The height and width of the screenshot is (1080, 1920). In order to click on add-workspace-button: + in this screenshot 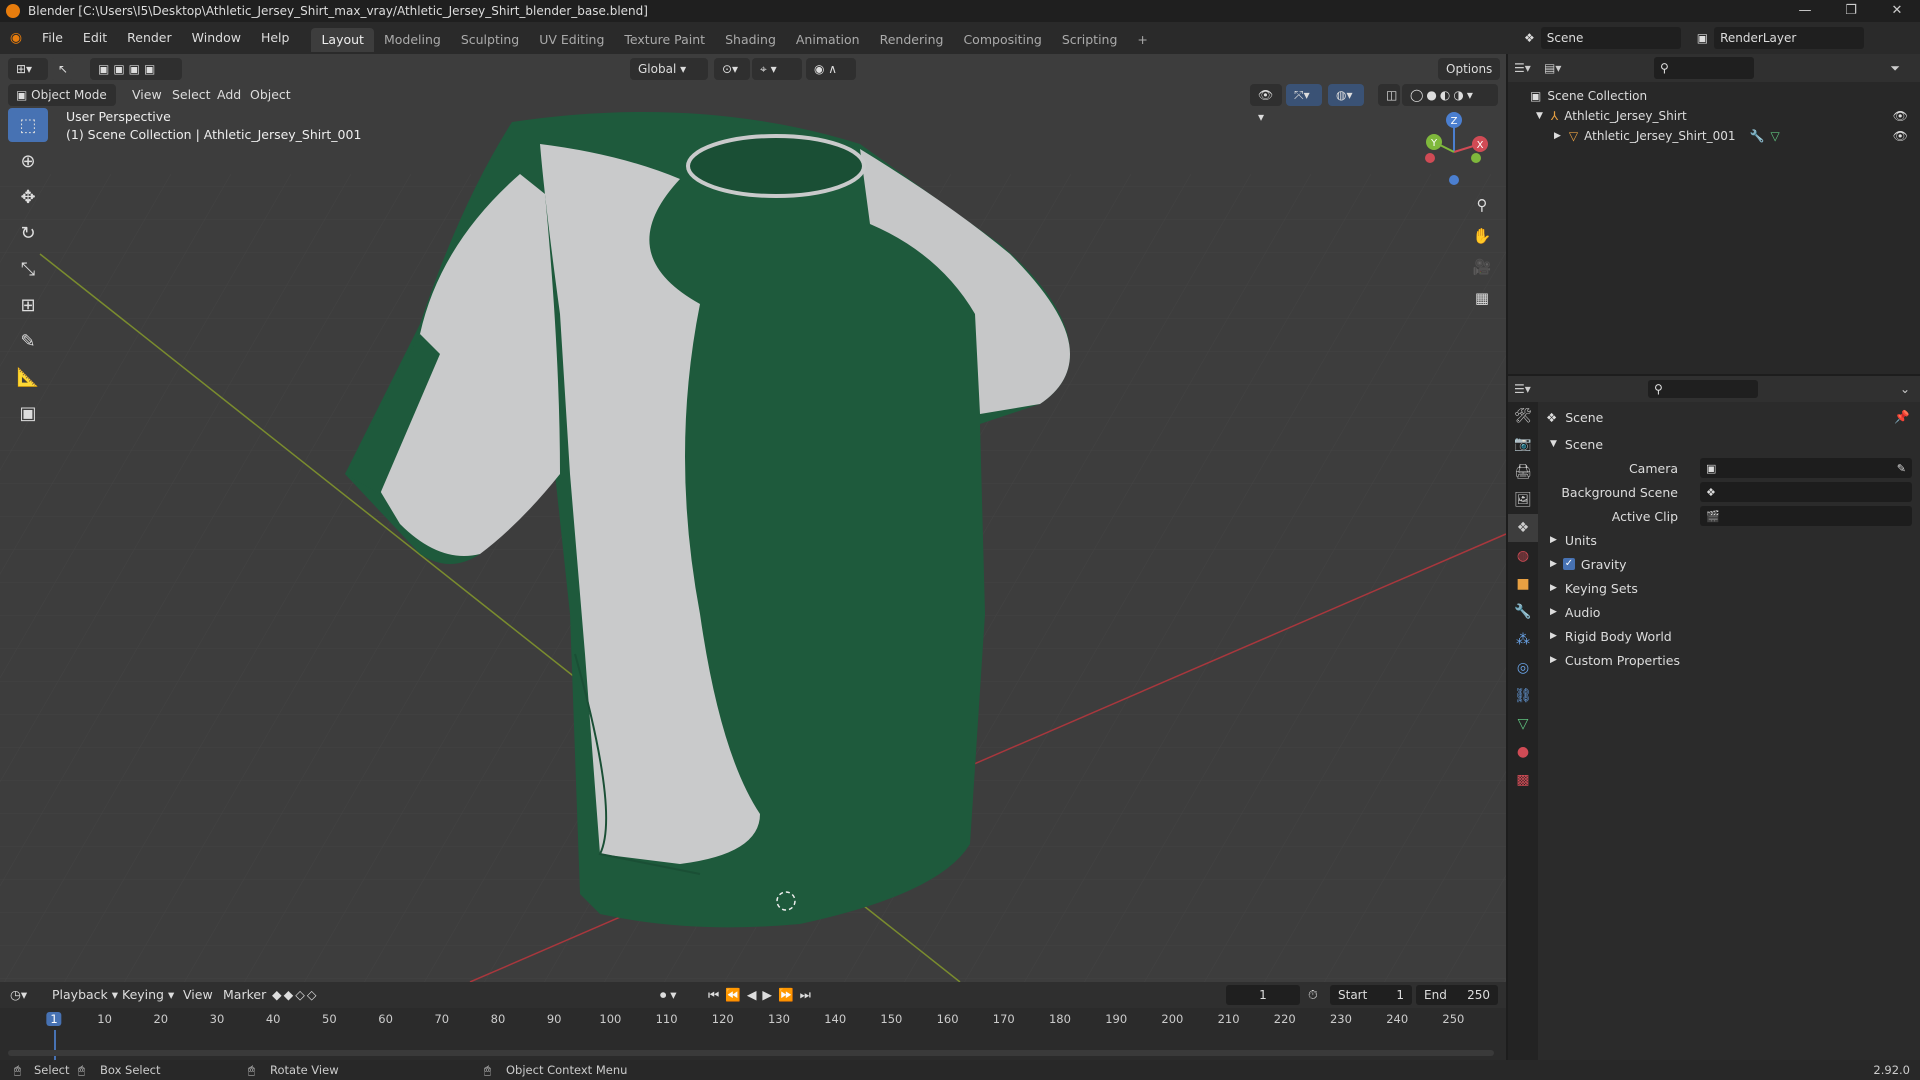, I will do `click(1142, 40)`.